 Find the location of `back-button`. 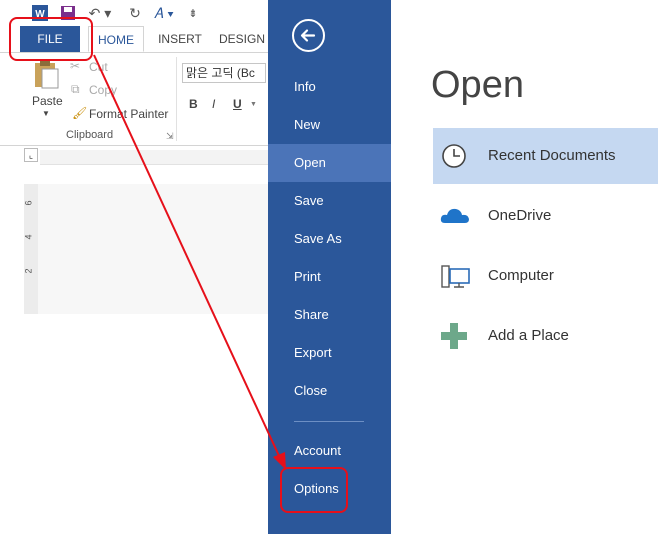

back-button is located at coordinates (308, 35).